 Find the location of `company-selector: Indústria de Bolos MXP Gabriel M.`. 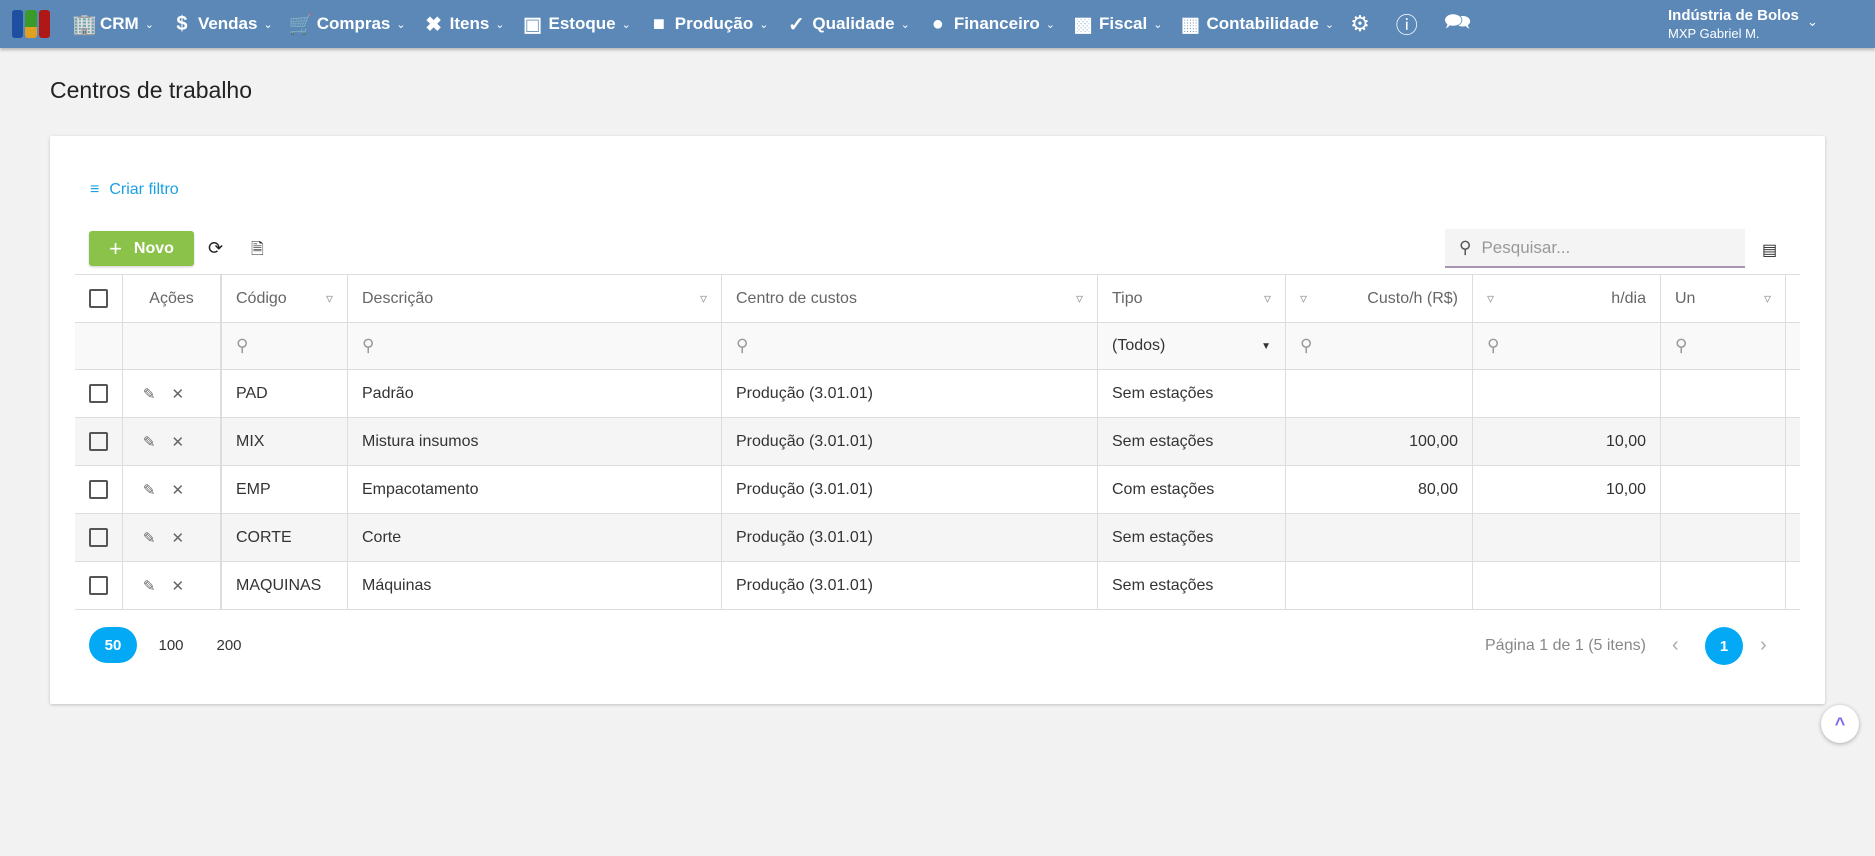

company-selector: Indústria de Bolos MXP Gabriel M. is located at coordinates (1733, 24).